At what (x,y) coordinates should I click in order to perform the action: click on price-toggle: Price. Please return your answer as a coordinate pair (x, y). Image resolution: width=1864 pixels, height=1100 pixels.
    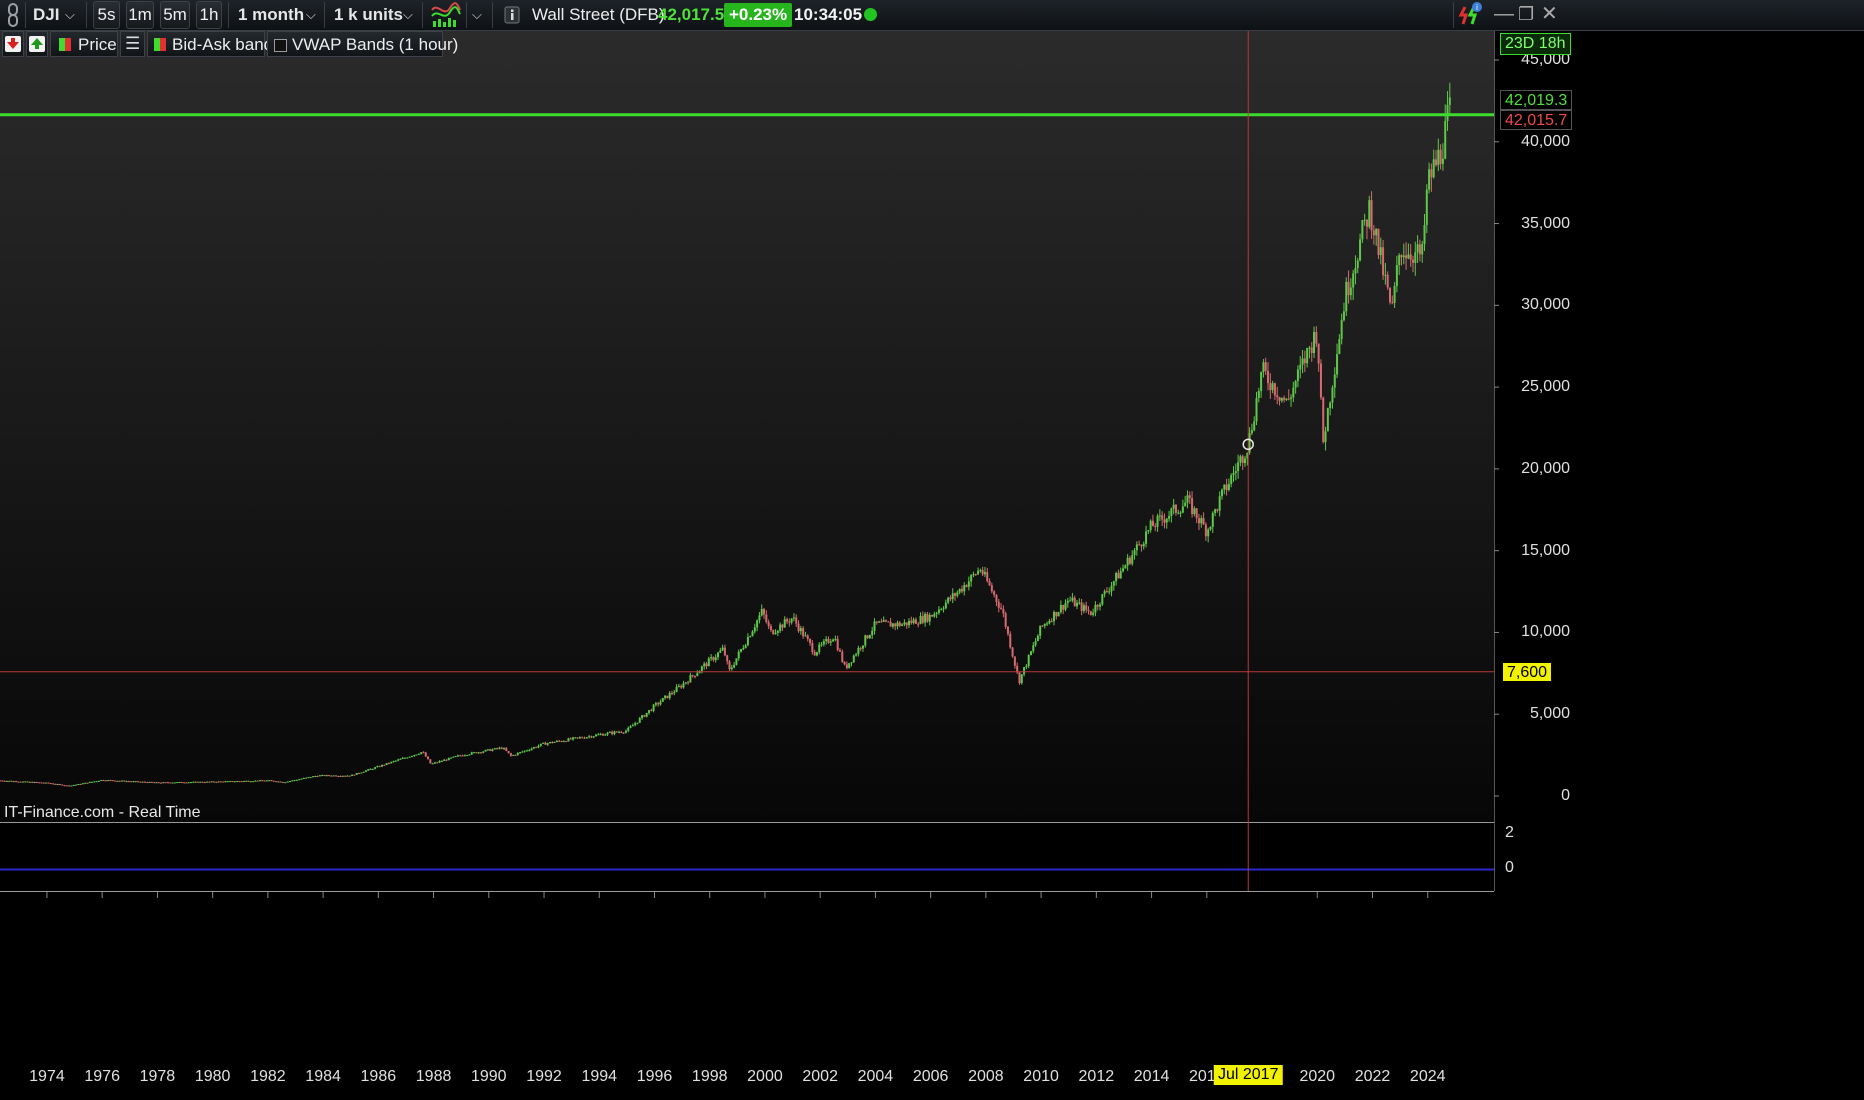
    Looking at the image, I should click on (84, 44).